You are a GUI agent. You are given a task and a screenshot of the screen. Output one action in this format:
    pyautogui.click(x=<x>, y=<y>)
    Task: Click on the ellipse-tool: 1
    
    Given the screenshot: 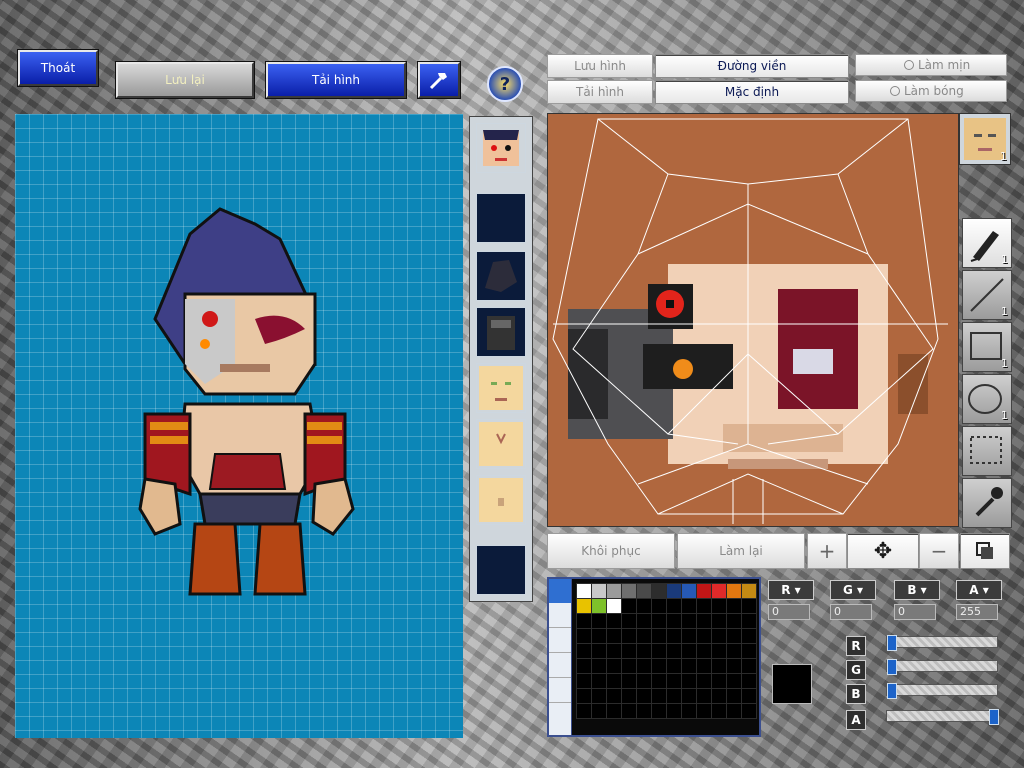 What is the action you would take?
    pyautogui.click(x=987, y=399)
    